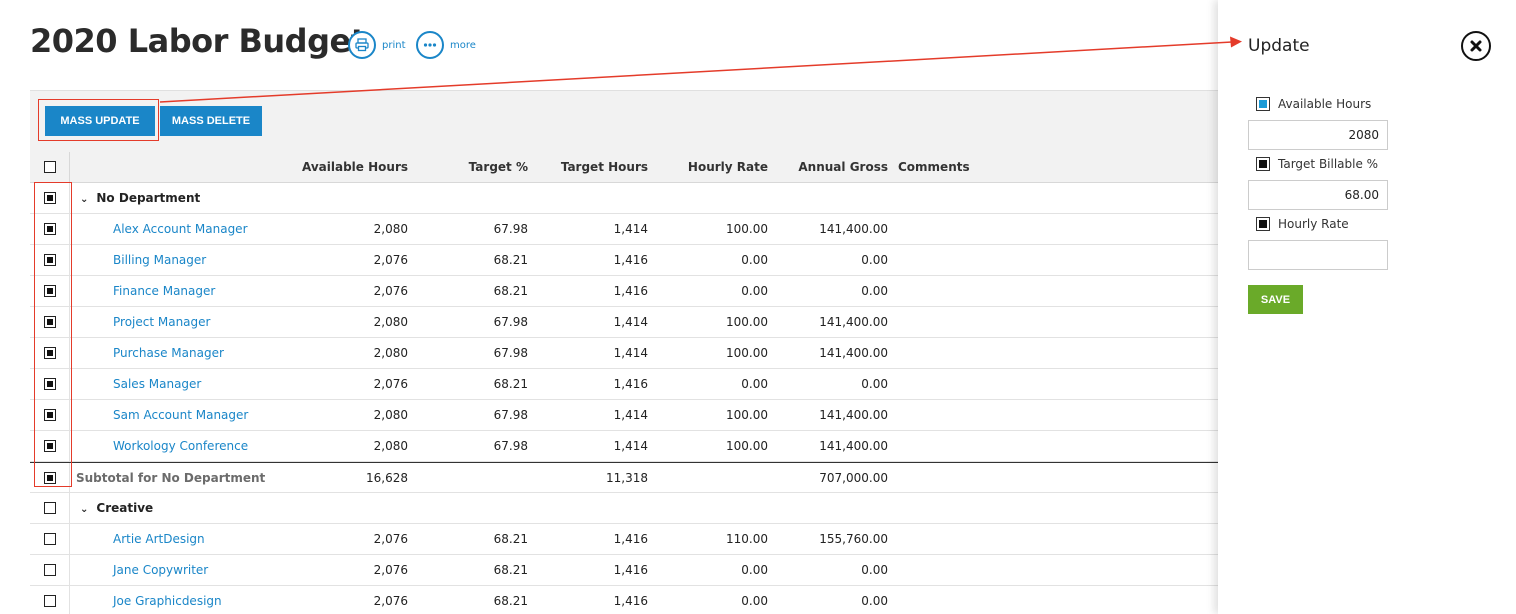  What do you see at coordinates (593, 167) in the screenshot?
I see `column-header-target-hours: Target Hours` at bounding box center [593, 167].